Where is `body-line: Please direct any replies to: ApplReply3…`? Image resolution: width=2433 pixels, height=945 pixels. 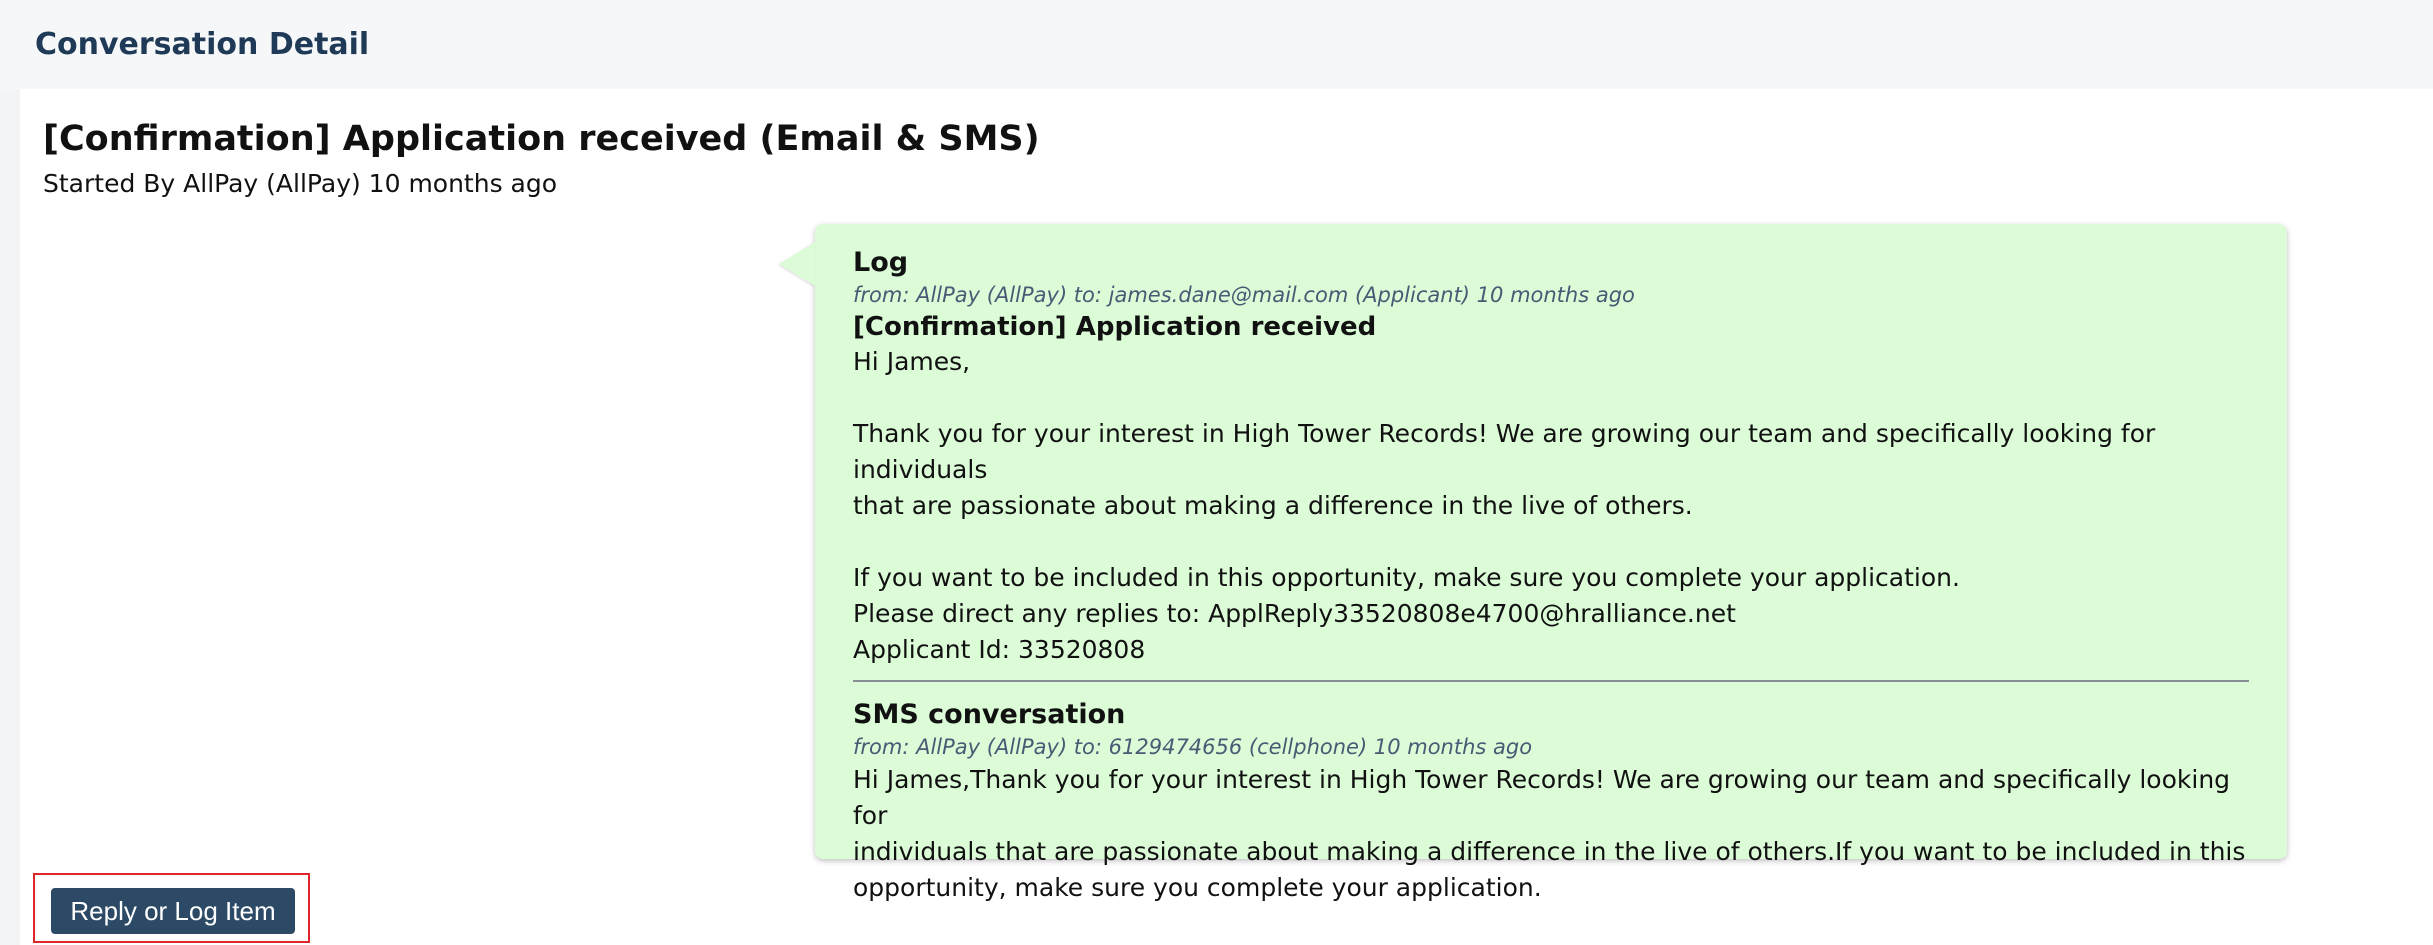 body-line: Please direct any replies to: ApplReply3… is located at coordinates (1294, 613).